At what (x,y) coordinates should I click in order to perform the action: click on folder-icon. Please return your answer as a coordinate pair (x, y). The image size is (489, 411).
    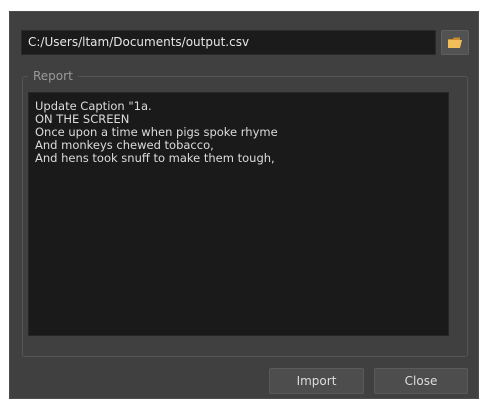
    Looking at the image, I should click on (455, 42).